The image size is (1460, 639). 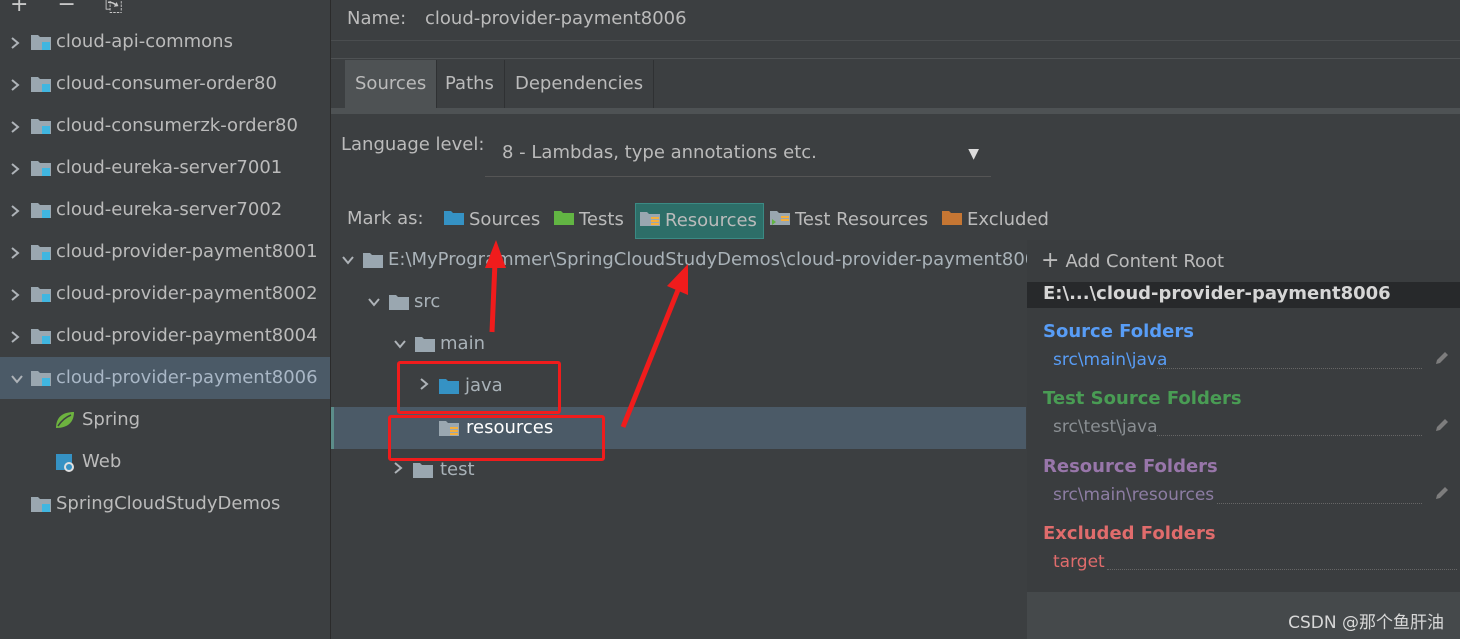 I want to click on mark-sources-button: Sources, so click(x=491, y=220).